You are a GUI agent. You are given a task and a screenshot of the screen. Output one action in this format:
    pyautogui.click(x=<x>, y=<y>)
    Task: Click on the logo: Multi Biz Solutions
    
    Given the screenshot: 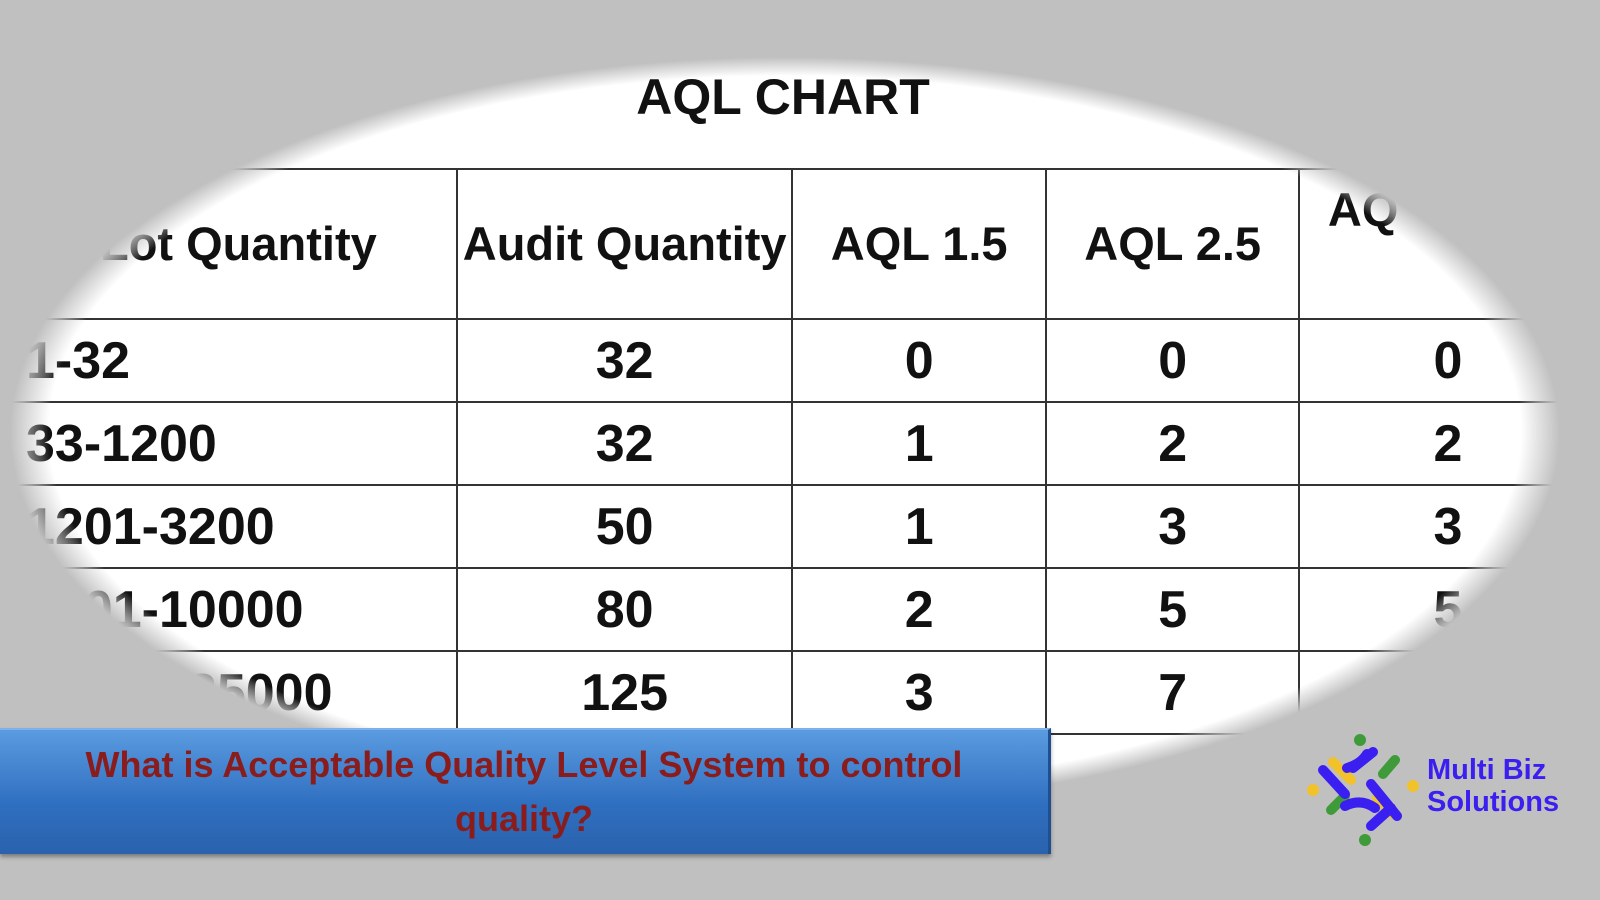 What is the action you would take?
    pyautogui.click(x=1452, y=788)
    